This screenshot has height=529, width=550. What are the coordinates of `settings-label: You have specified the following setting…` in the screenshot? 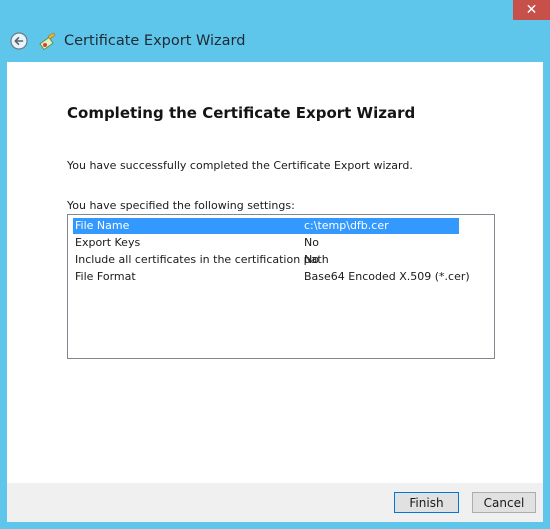 It's located at (181, 205).